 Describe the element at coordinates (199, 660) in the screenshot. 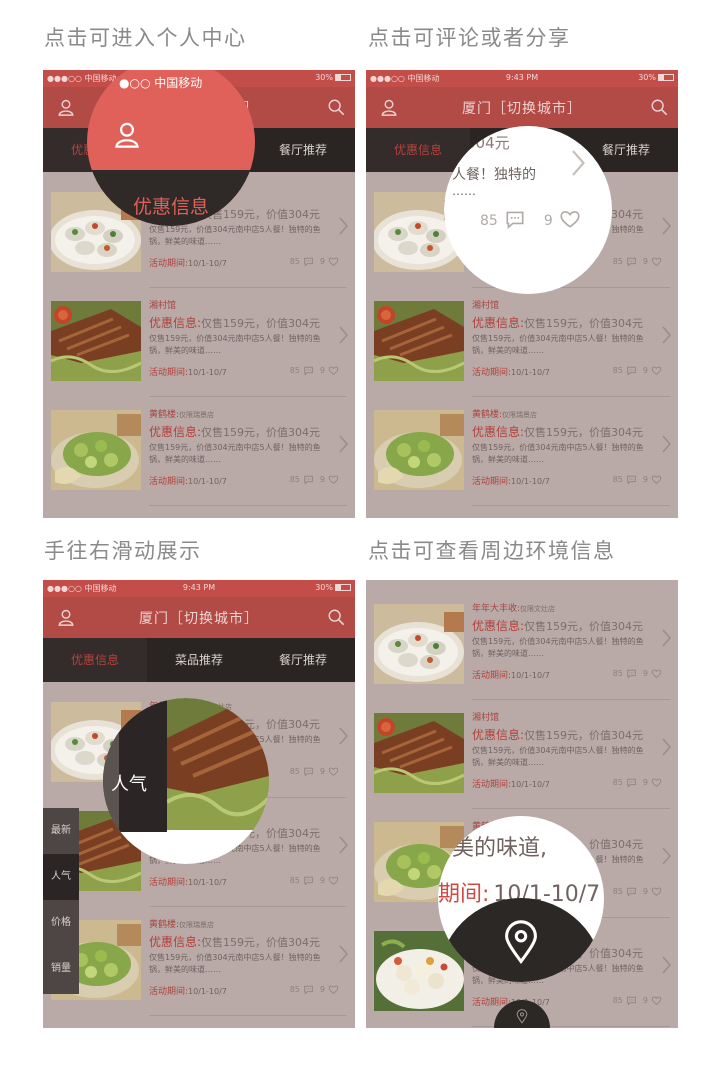

I see `tab-dishes: 菜品推荐` at that location.